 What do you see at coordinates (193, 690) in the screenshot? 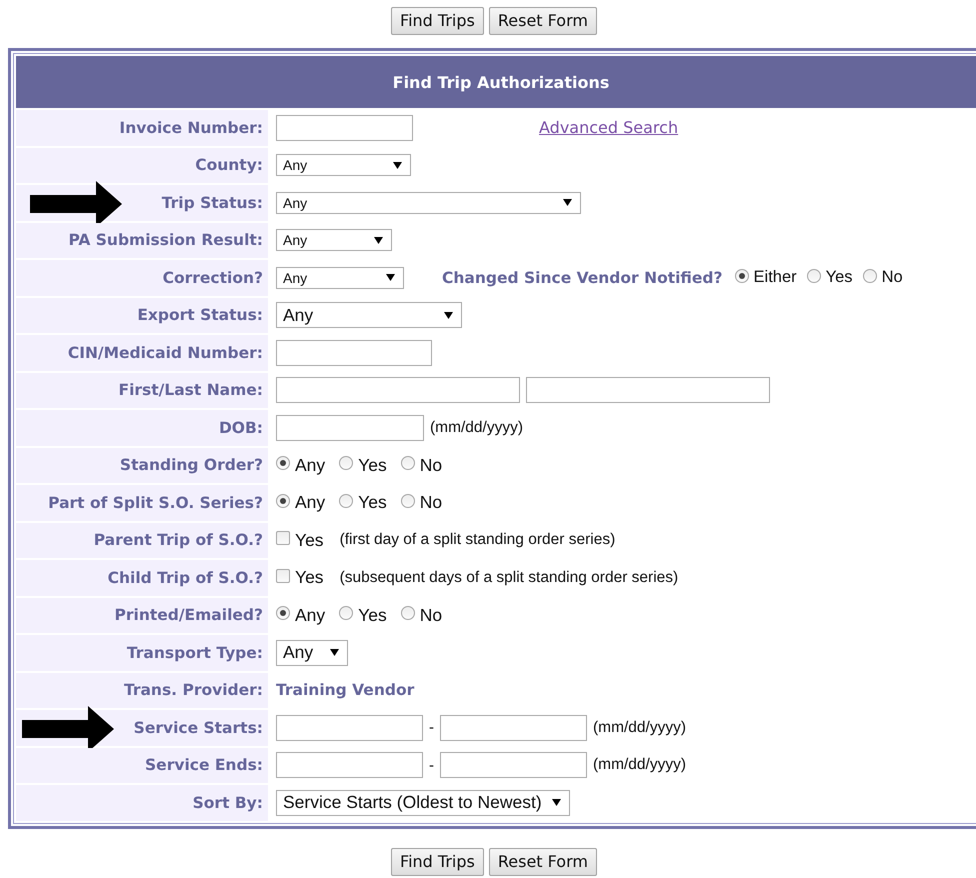
I see `field-label: Trans. Provider:` at bounding box center [193, 690].